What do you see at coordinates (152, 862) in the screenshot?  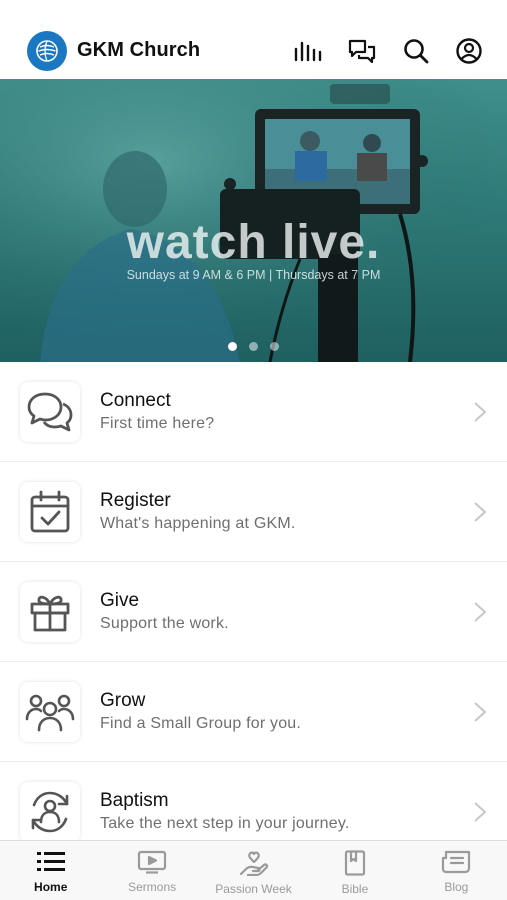 I see `video-icon` at bounding box center [152, 862].